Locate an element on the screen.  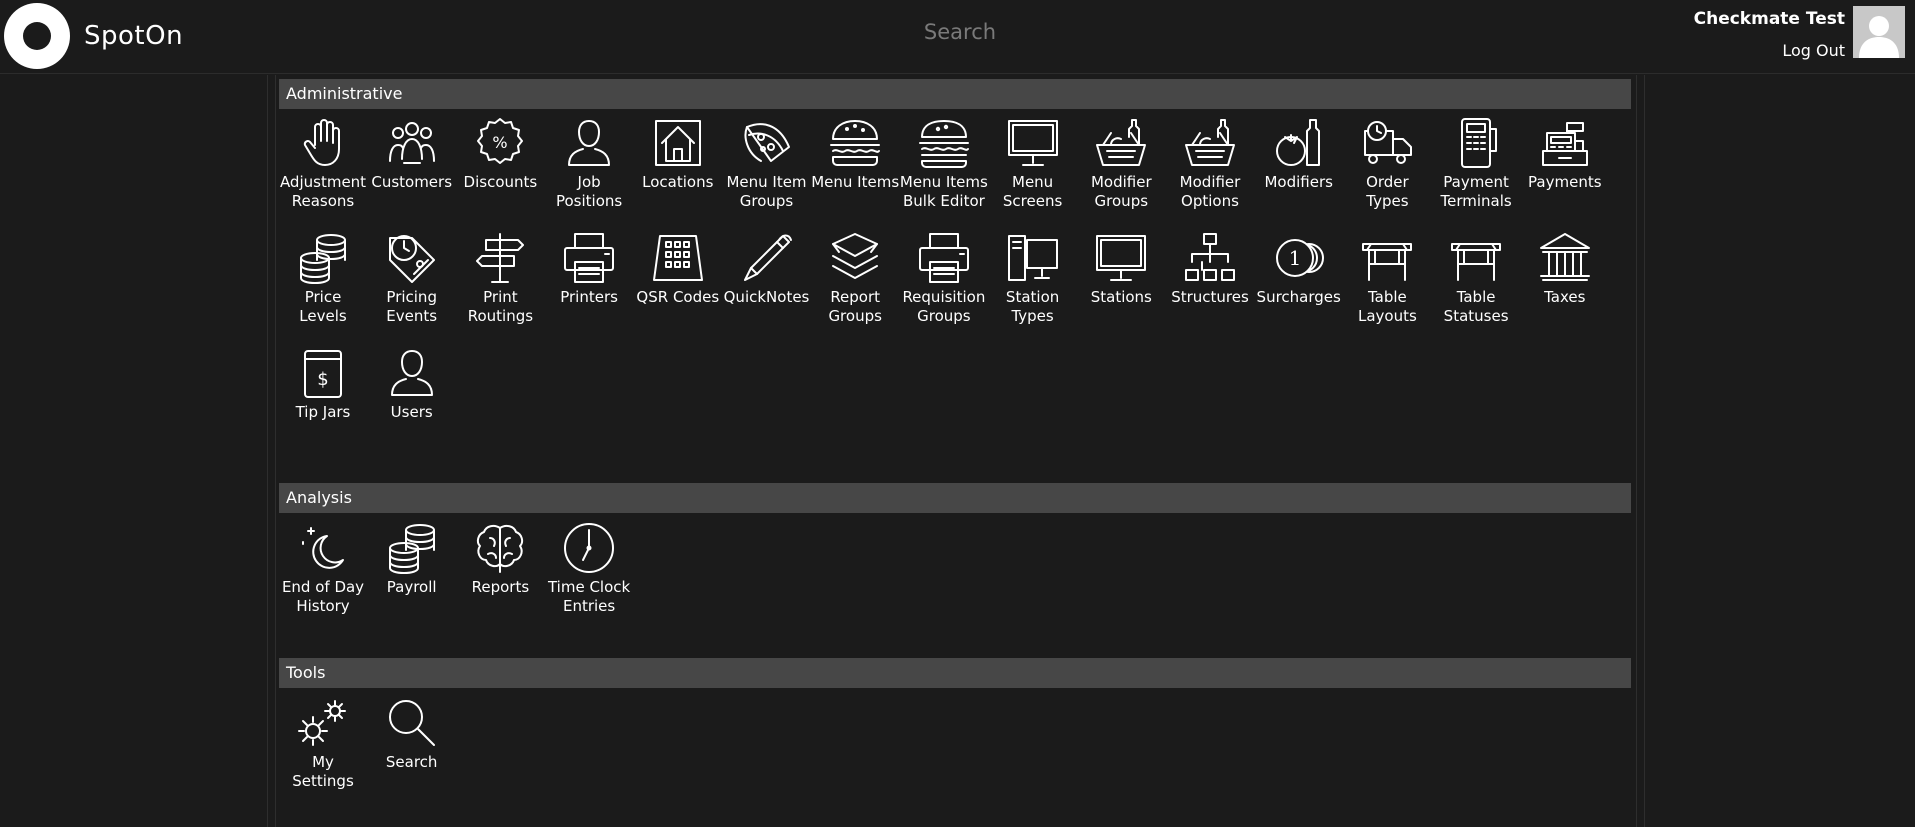
tile-payment-terminals: Payment Terminals is located at coordinates (1476, 163).